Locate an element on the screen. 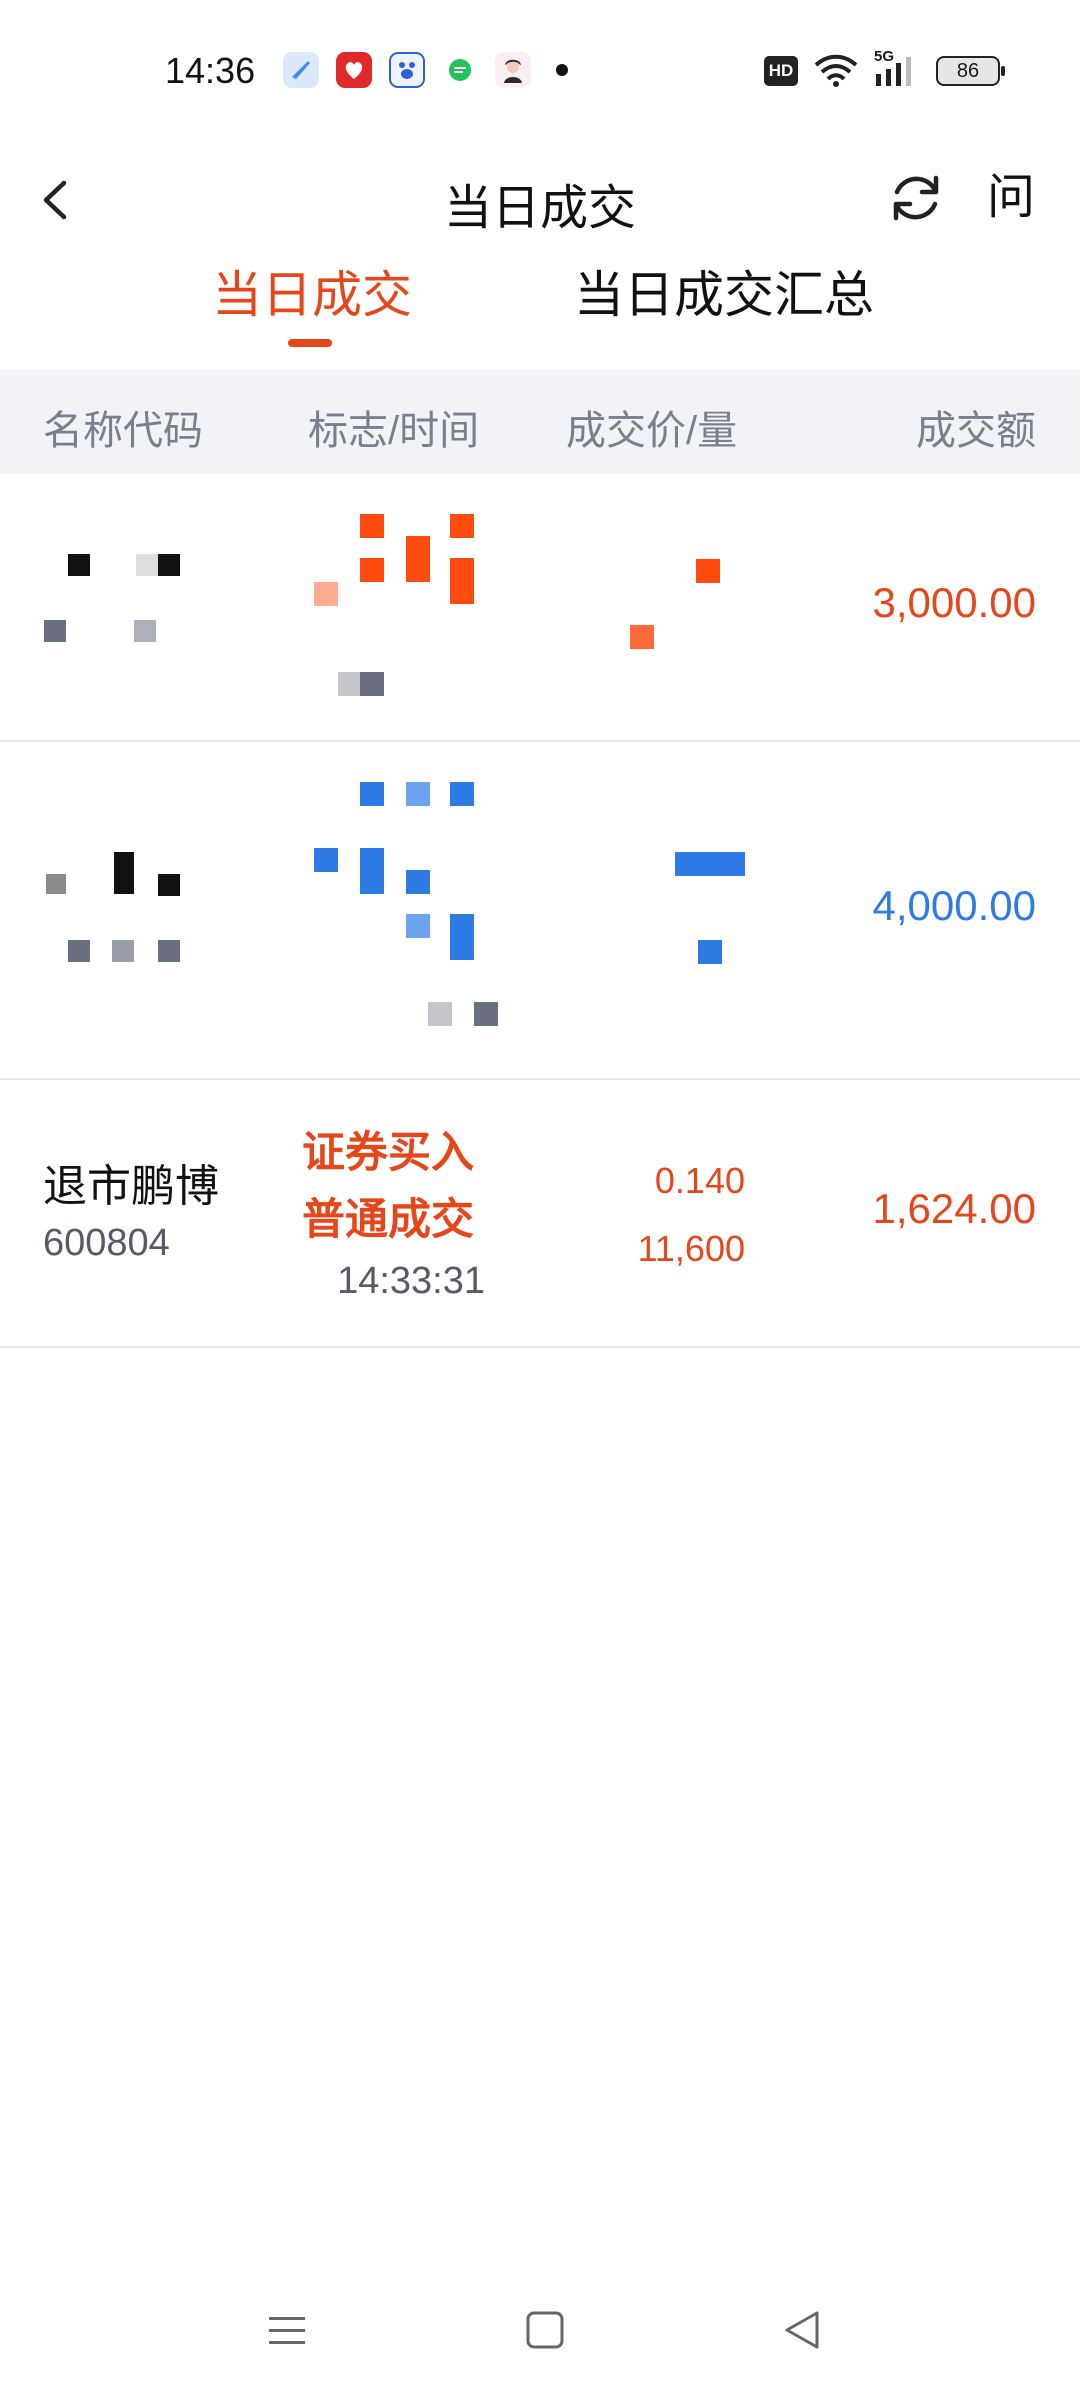  battery-icon: 86 is located at coordinates (970, 71).